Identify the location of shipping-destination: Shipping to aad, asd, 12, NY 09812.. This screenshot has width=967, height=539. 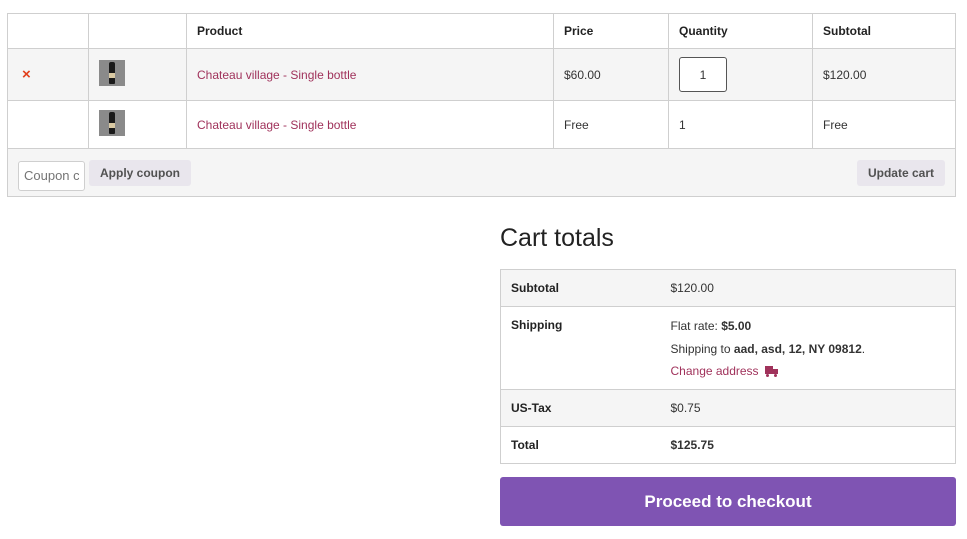
(808, 349).